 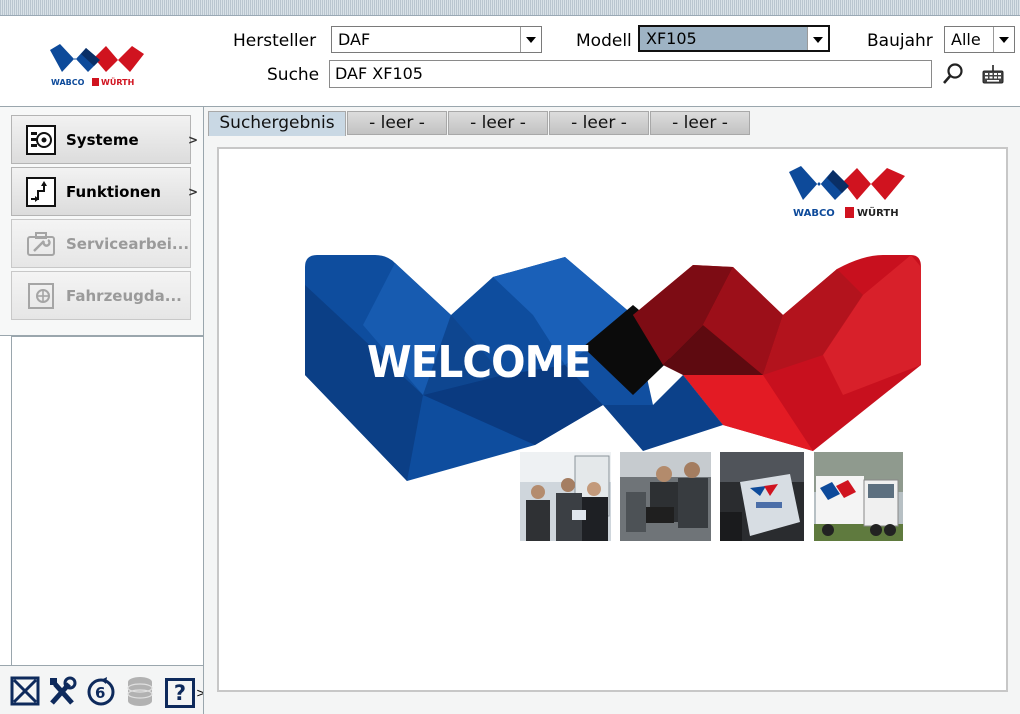 What do you see at coordinates (41, 295) in the screenshot?
I see `vehicle-data-icon` at bounding box center [41, 295].